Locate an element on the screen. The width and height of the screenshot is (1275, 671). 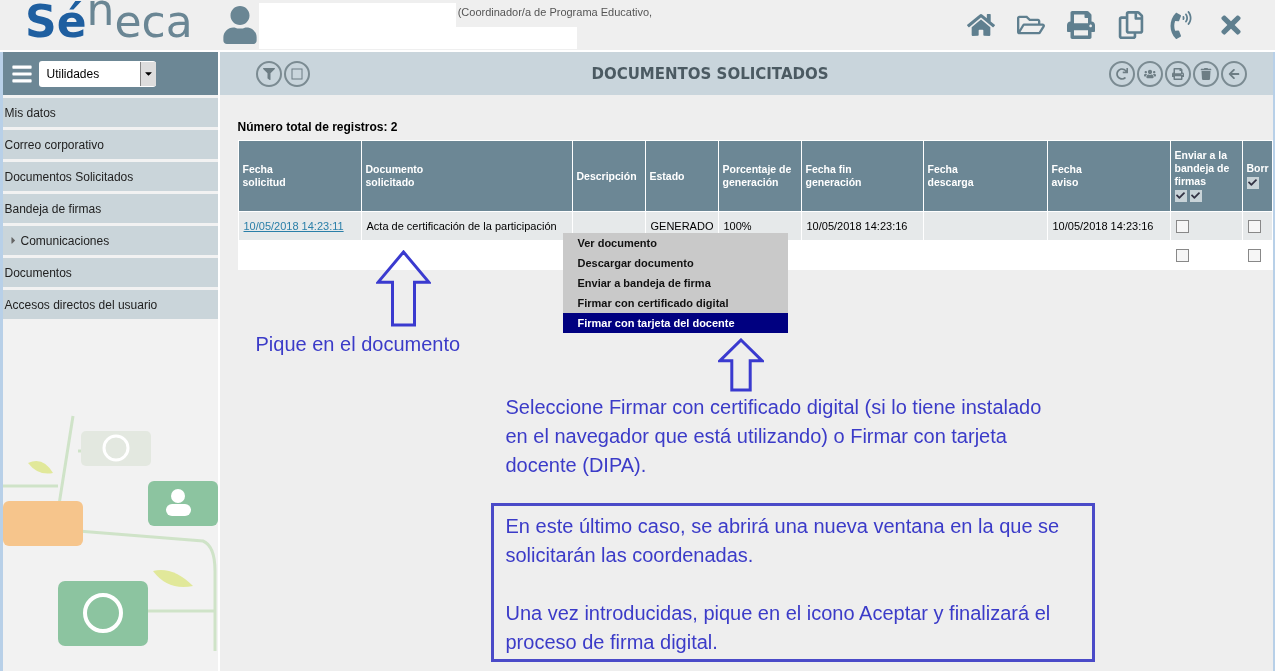
filter-icon is located at coordinates (268, 73).